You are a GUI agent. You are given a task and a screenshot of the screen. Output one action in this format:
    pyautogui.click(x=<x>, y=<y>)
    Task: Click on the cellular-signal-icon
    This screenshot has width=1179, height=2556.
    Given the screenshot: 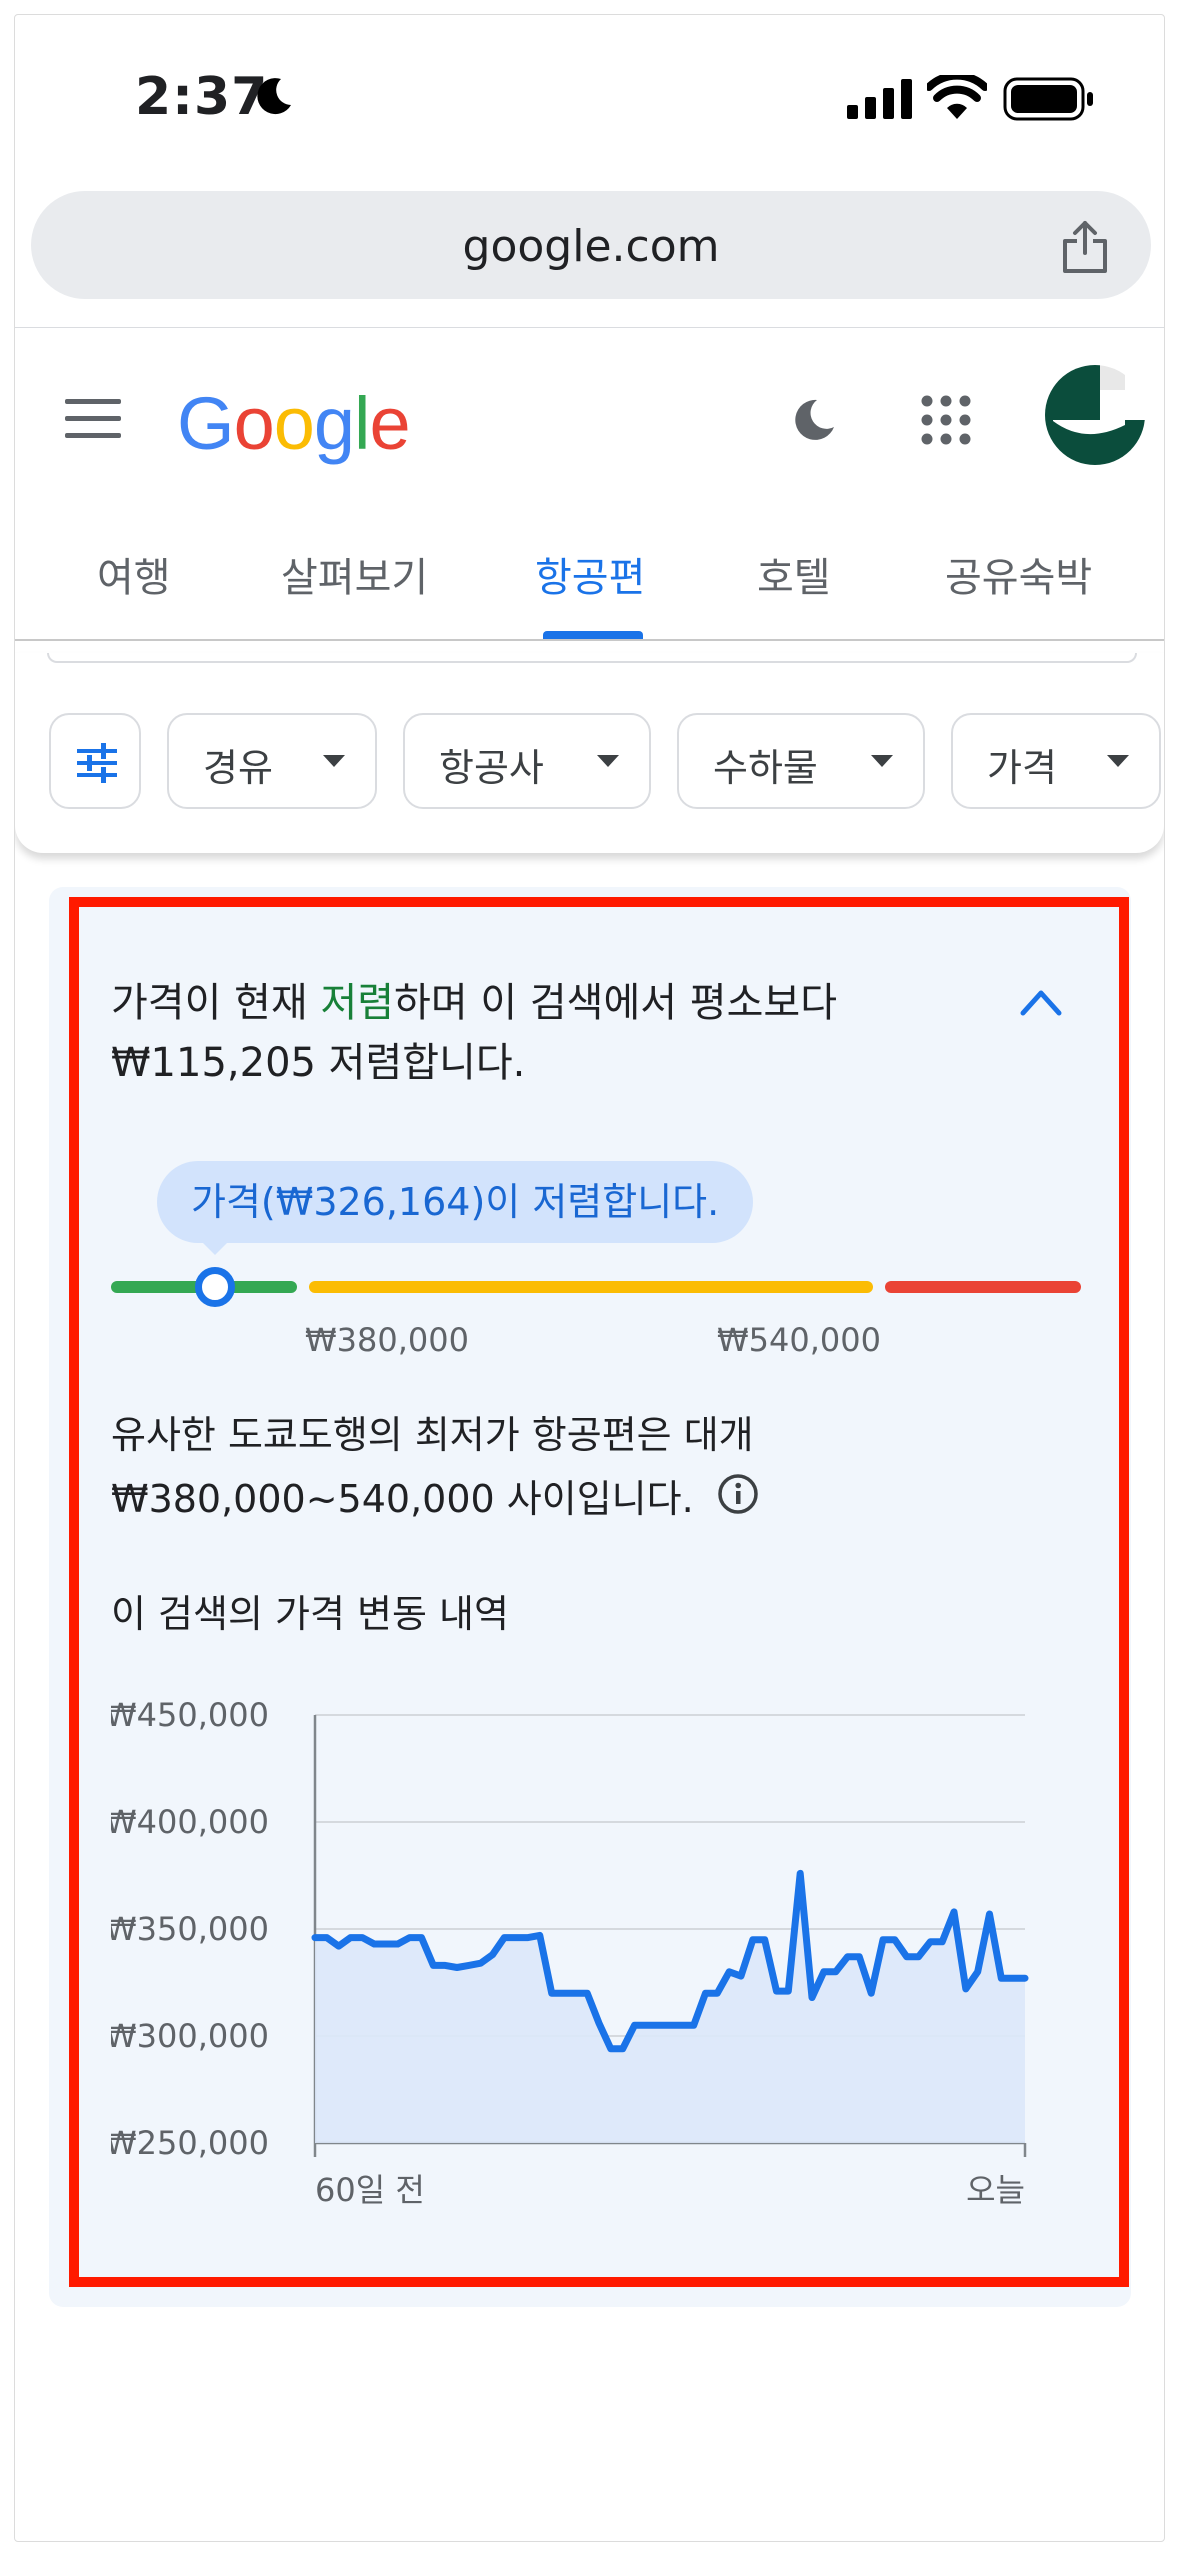 What is the action you would take?
    pyautogui.click(x=879, y=99)
    